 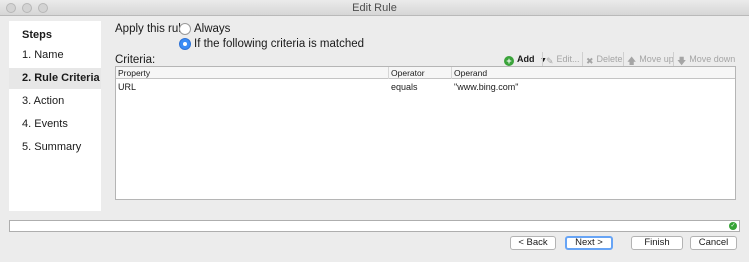 What do you see at coordinates (656, 59) in the screenshot?
I see `move-up-button-label: Move up` at bounding box center [656, 59].